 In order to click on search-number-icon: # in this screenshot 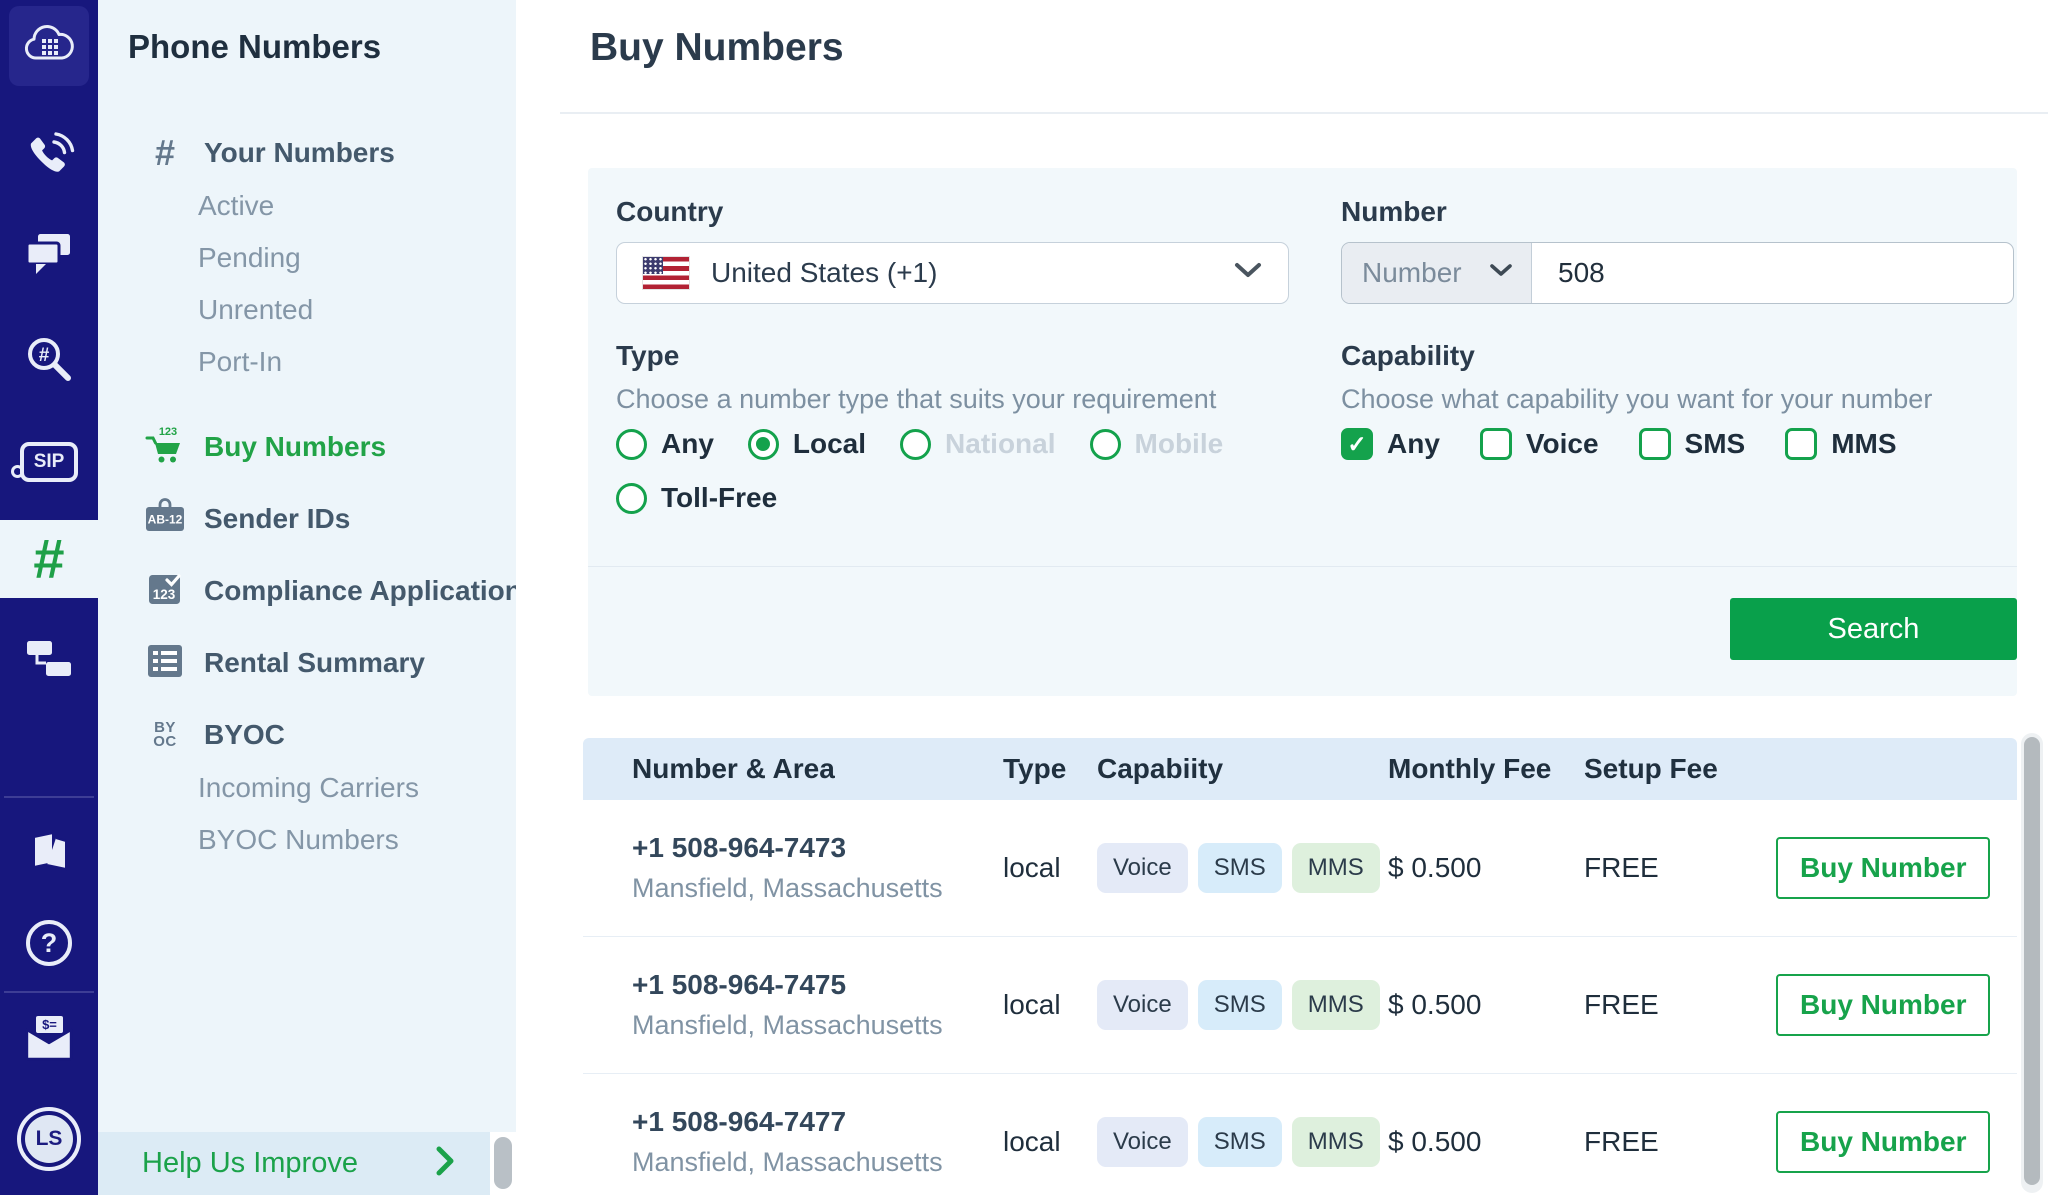, I will do `click(49, 361)`.